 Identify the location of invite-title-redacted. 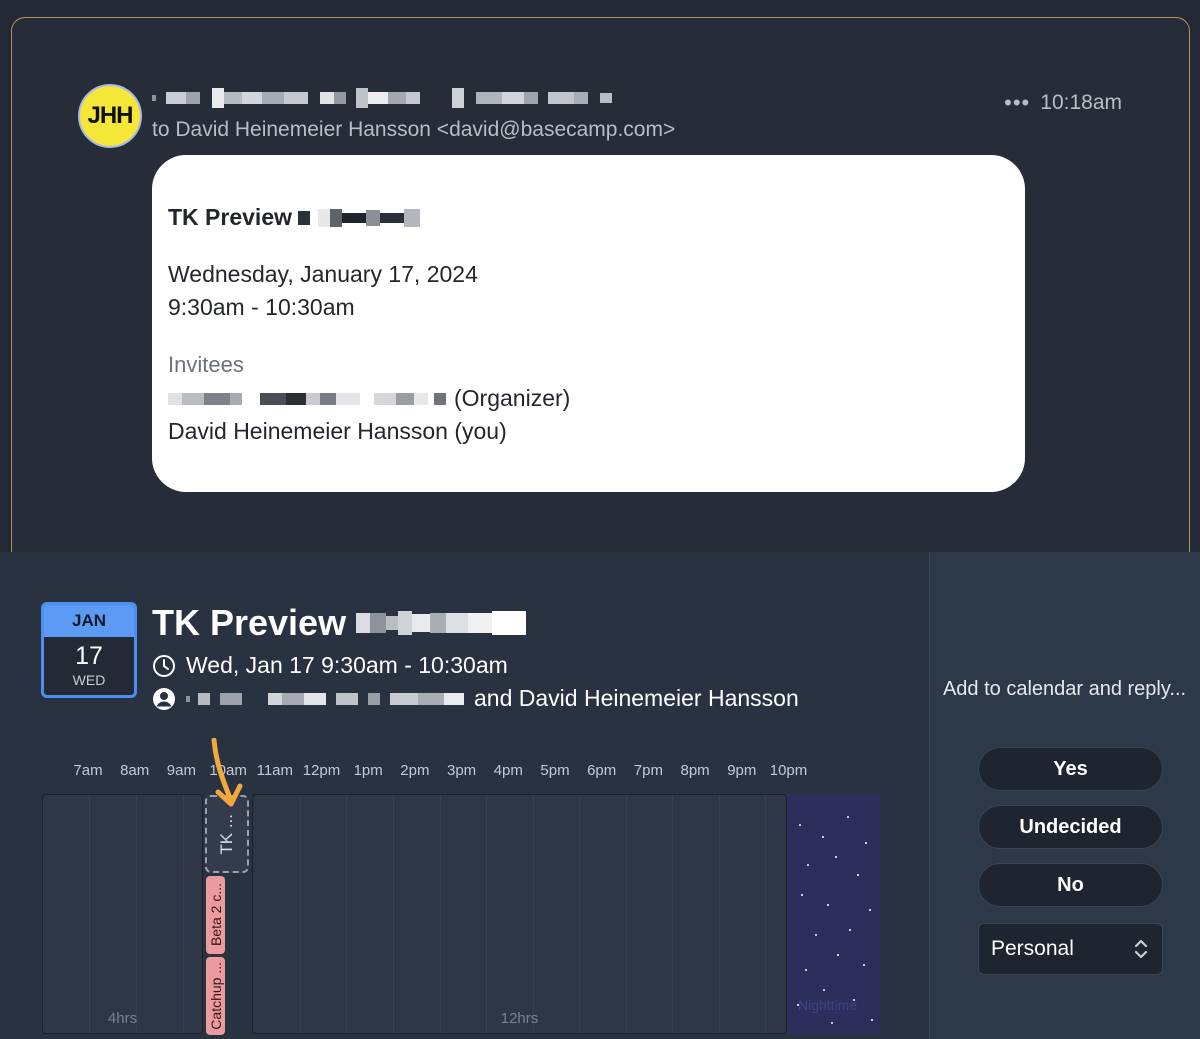
(359, 217).